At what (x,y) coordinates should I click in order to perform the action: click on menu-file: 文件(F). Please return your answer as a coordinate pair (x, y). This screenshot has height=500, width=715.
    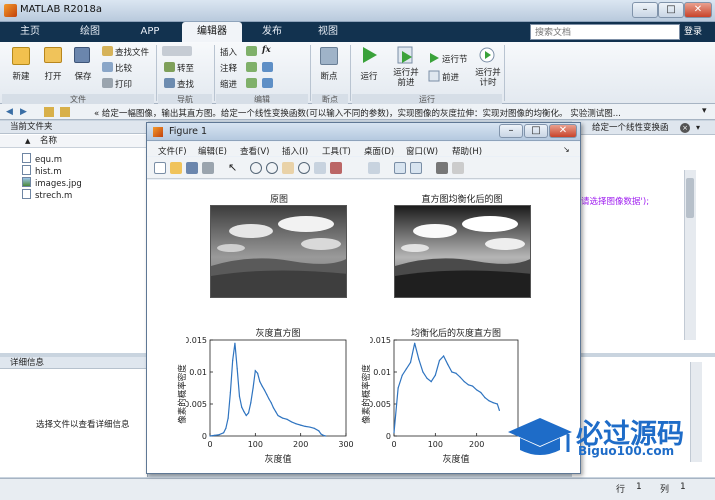
    Looking at the image, I should click on (172, 151).